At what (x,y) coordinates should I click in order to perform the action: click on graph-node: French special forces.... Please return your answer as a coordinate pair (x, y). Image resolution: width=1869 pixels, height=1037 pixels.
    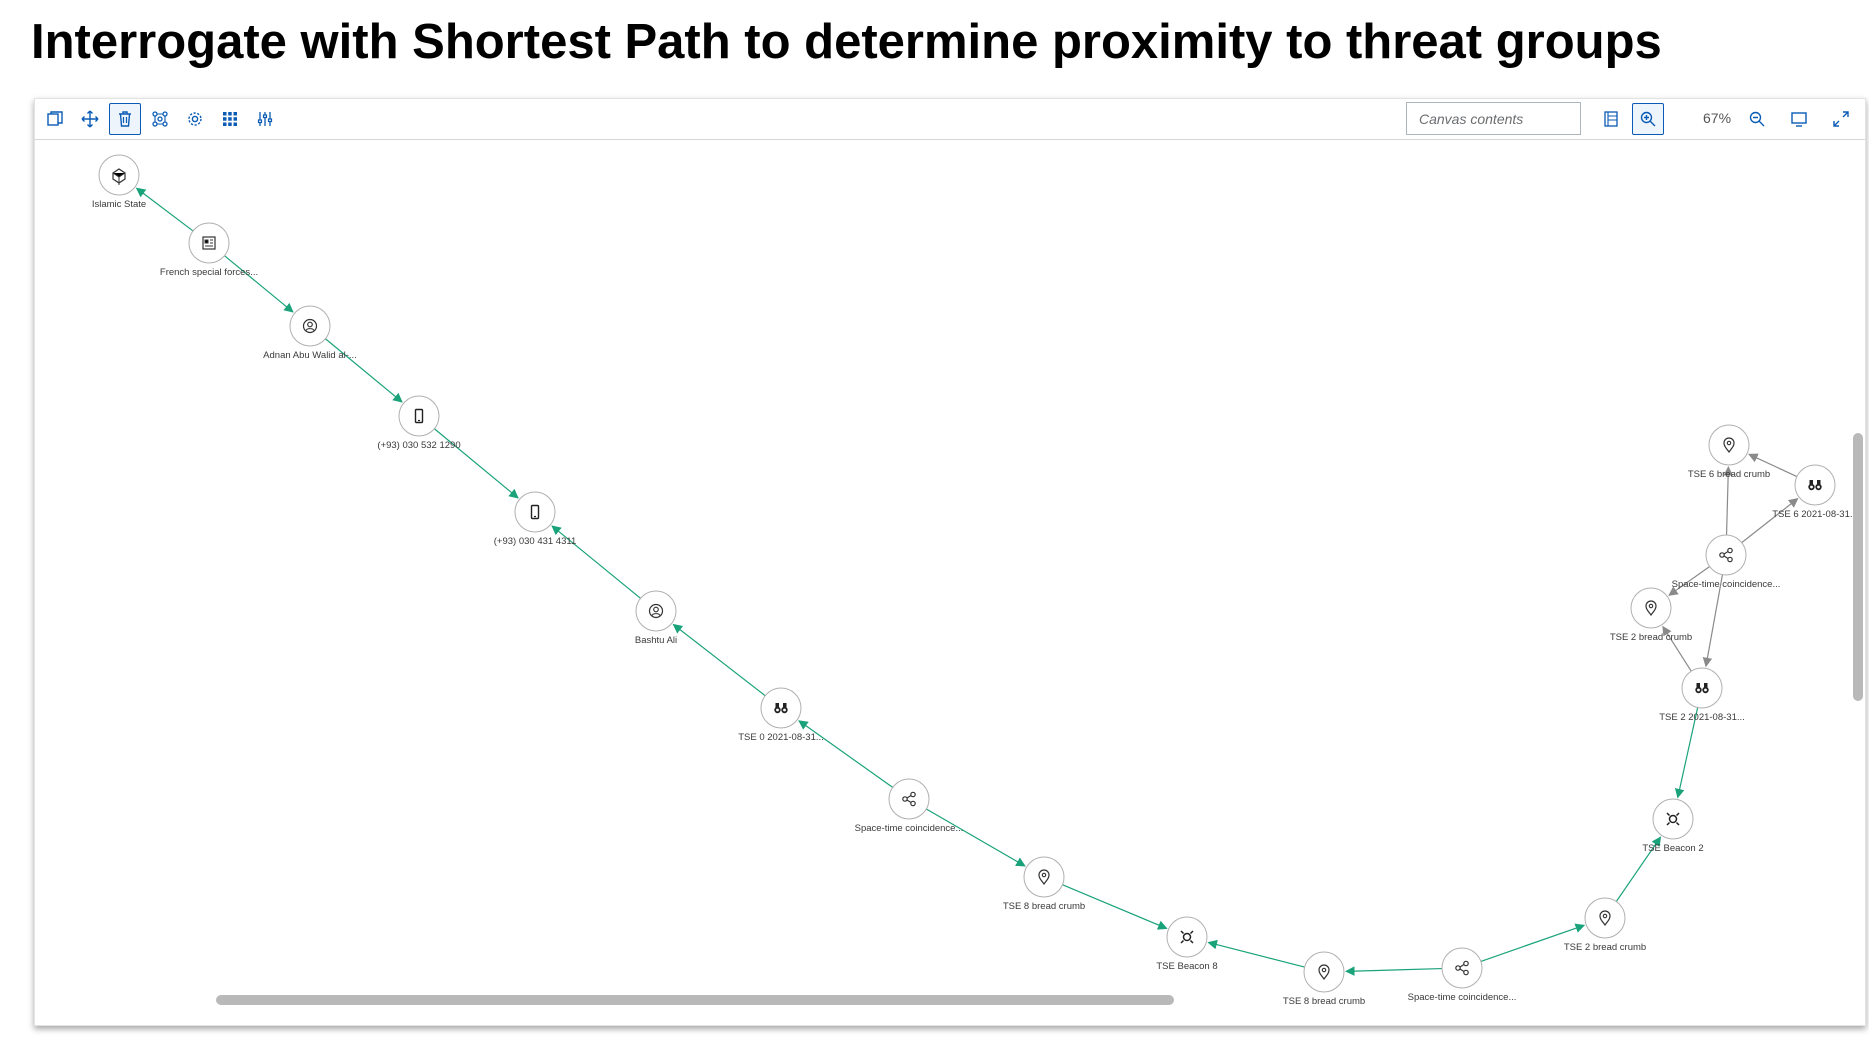
    Looking at the image, I should click on (209, 250).